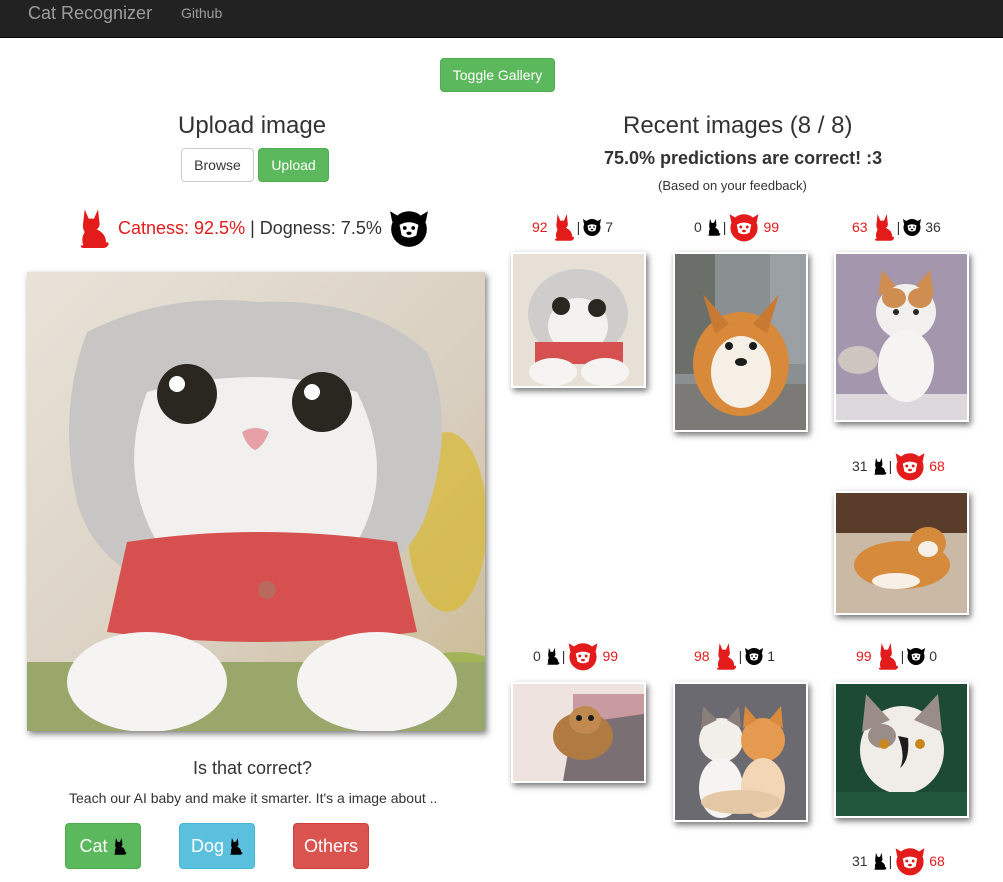 The image size is (1003, 882). What do you see at coordinates (253, 768) in the screenshot?
I see `correctness-question: Is that correct?` at bounding box center [253, 768].